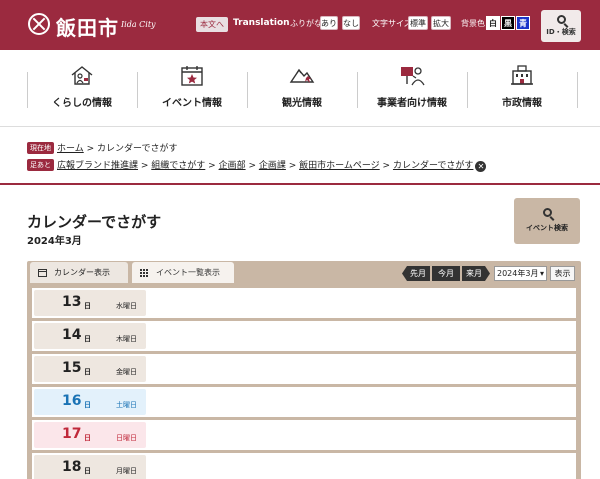 Image resolution: width=600 pixels, height=479 pixels. Describe the element at coordinates (302, 103) in the screenshot. I see `nav-item-label: 観光情報` at that location.